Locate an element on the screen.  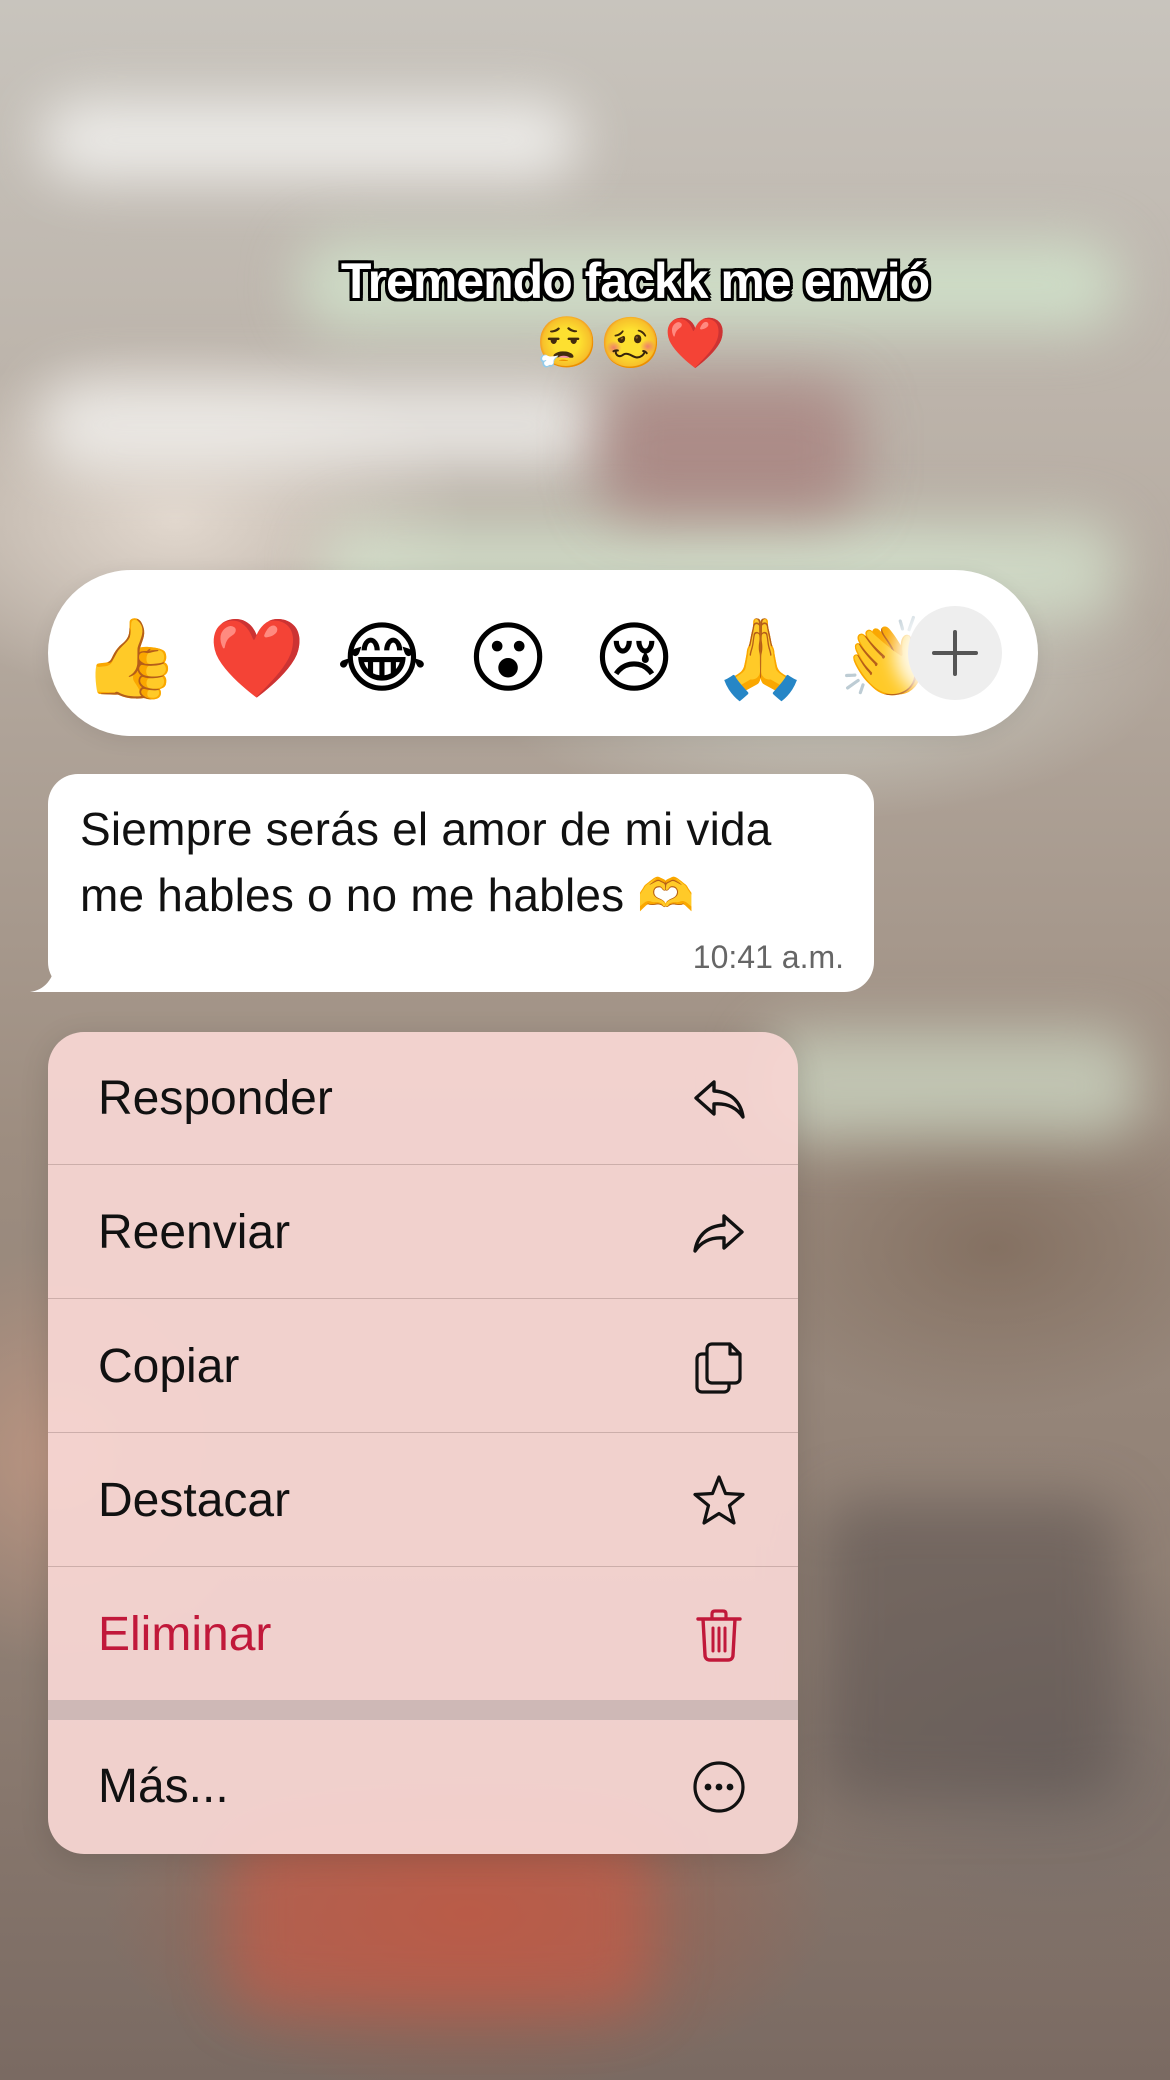
reply-icon is located at coordinates (719, 1099).